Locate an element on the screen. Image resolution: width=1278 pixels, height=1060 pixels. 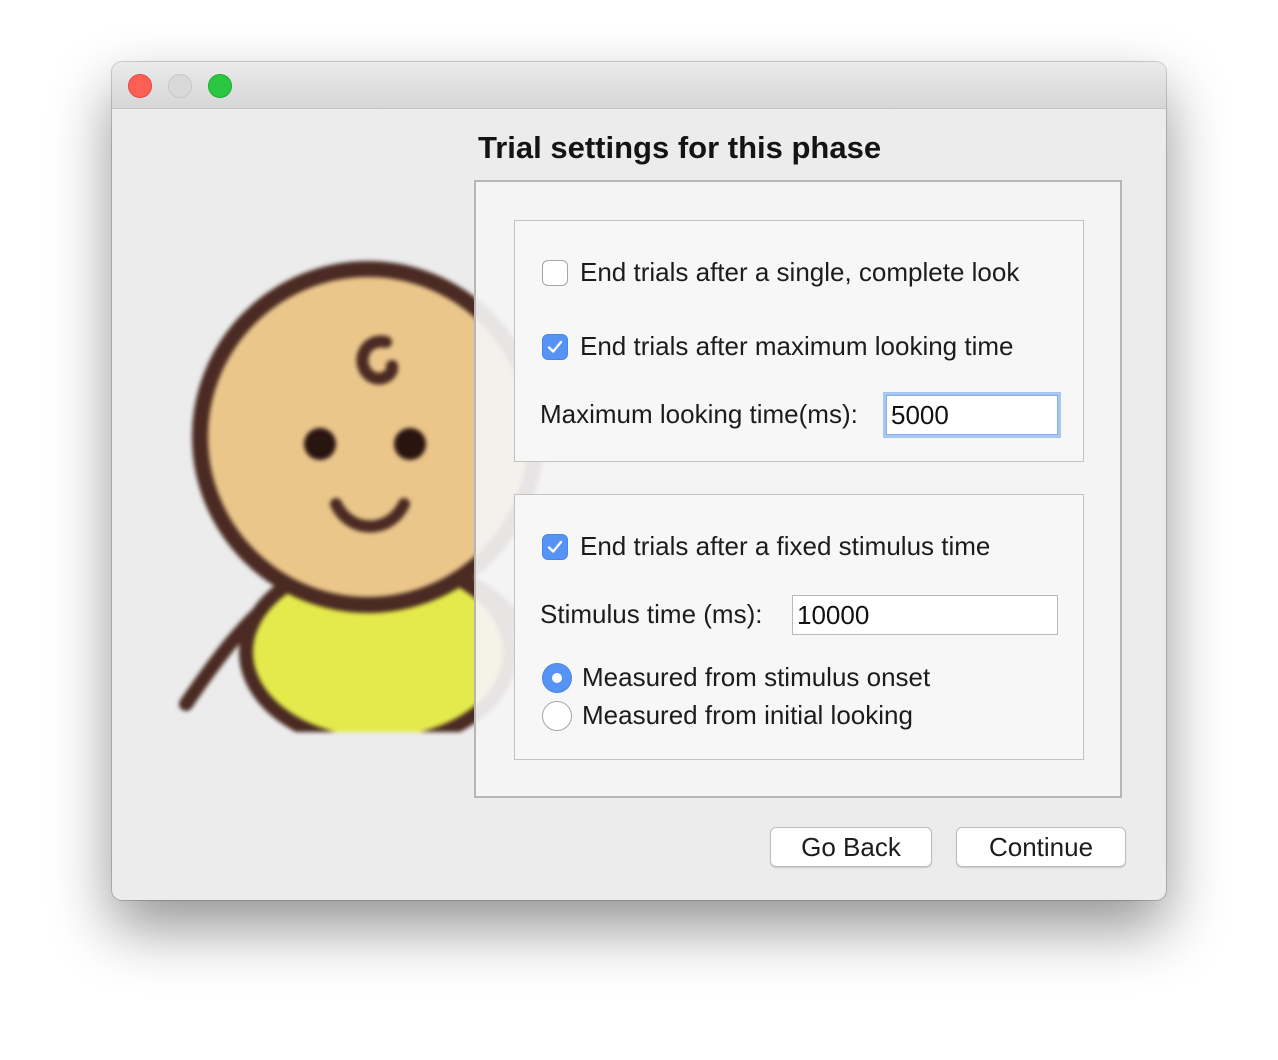
stimulus-onset-label: Measured from stimulus onset is located at coordinates (756, 677).